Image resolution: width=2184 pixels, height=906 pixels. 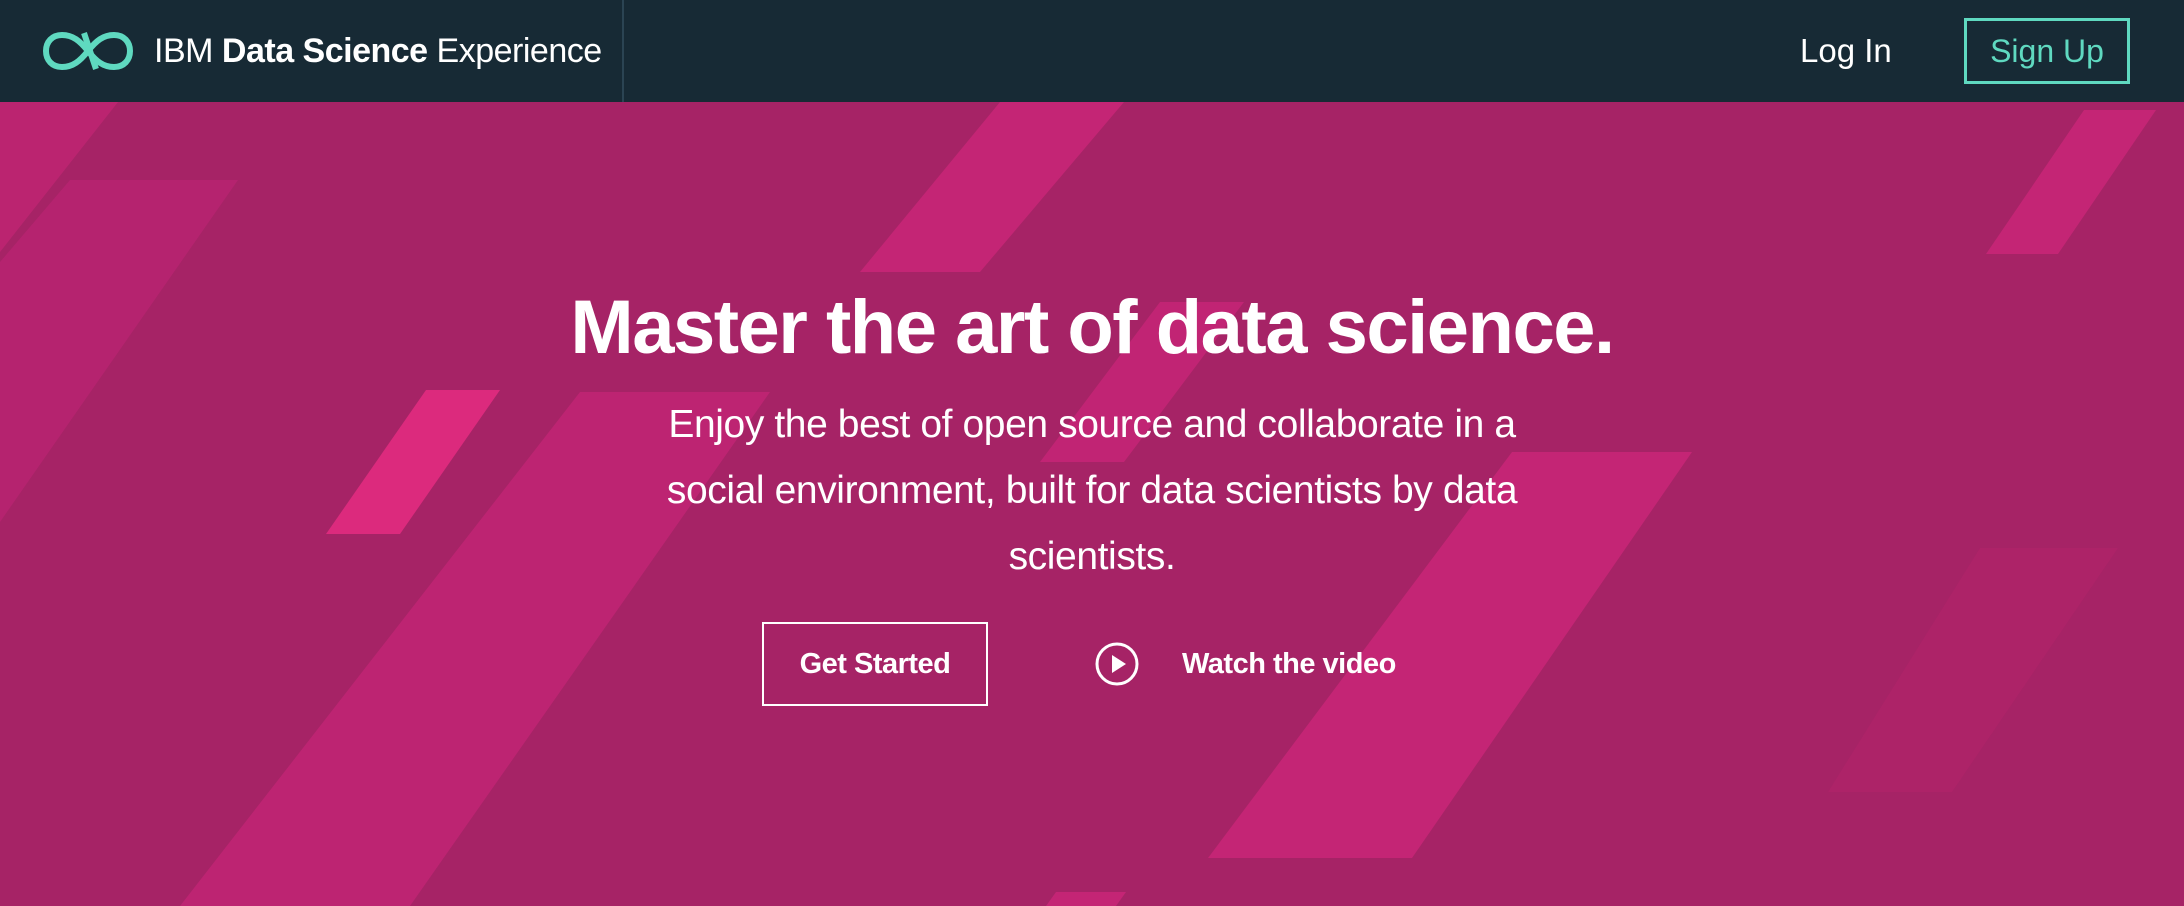 I want to click on hero-cta-row: Get Started Watch the video, so click(x=1092, y=662).